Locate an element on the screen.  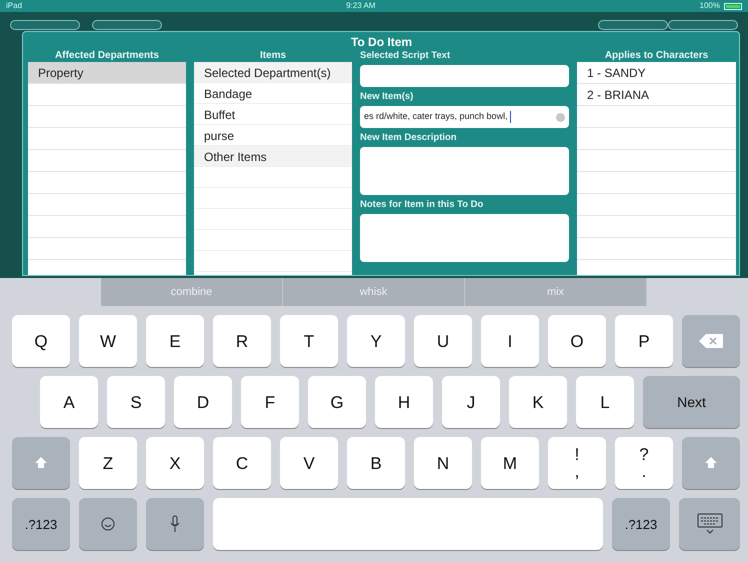
list-item: Bandage is located at coordinates (273, 93).